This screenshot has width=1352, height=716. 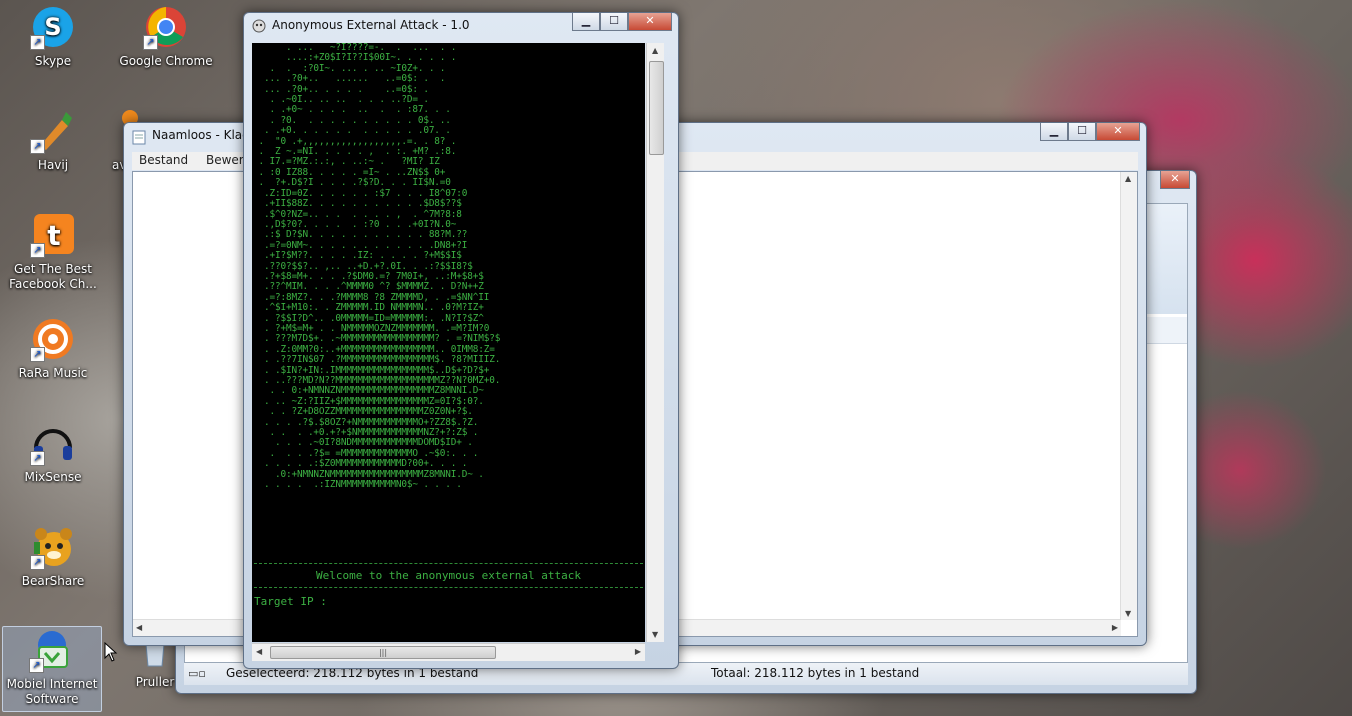 What do you see at coordinates (53, 131) in the screenshot?
I see `havij-icon: ↗` at bounding box center [53, 131].